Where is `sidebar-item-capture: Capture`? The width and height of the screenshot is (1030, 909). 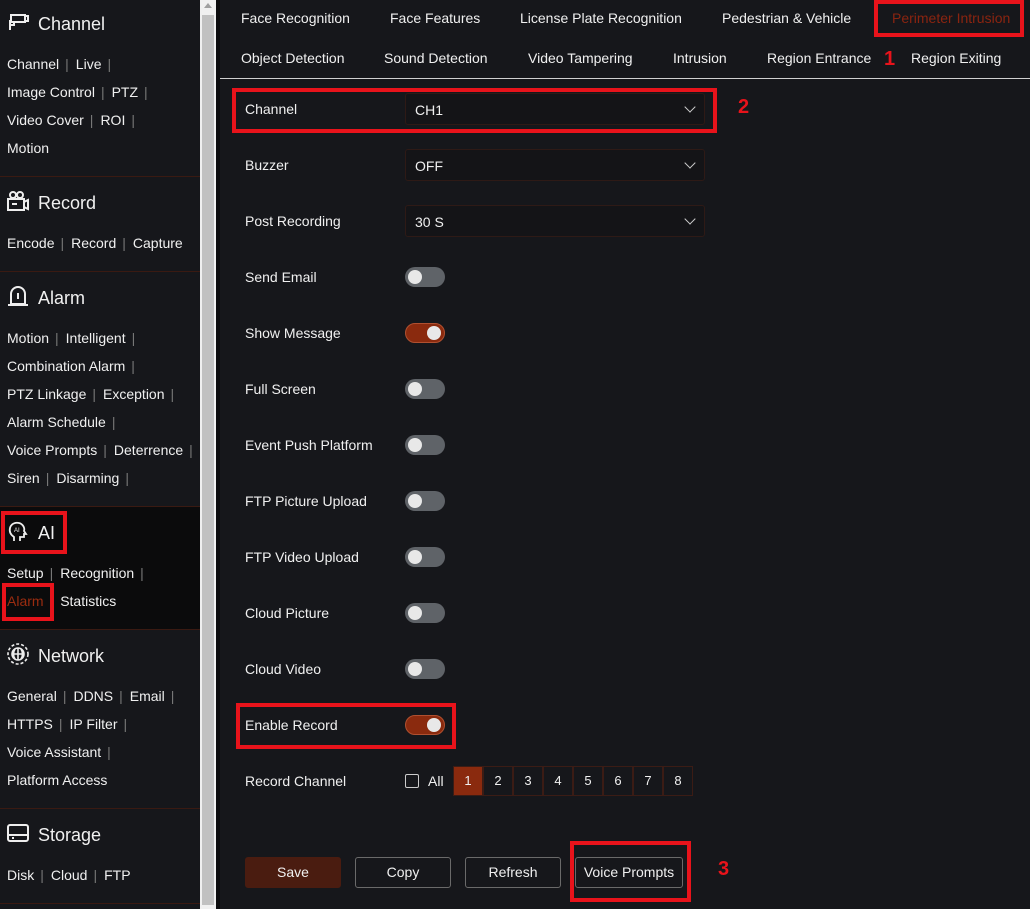 sidebar-item-capture: Capture is located at coordinates (158, 243).